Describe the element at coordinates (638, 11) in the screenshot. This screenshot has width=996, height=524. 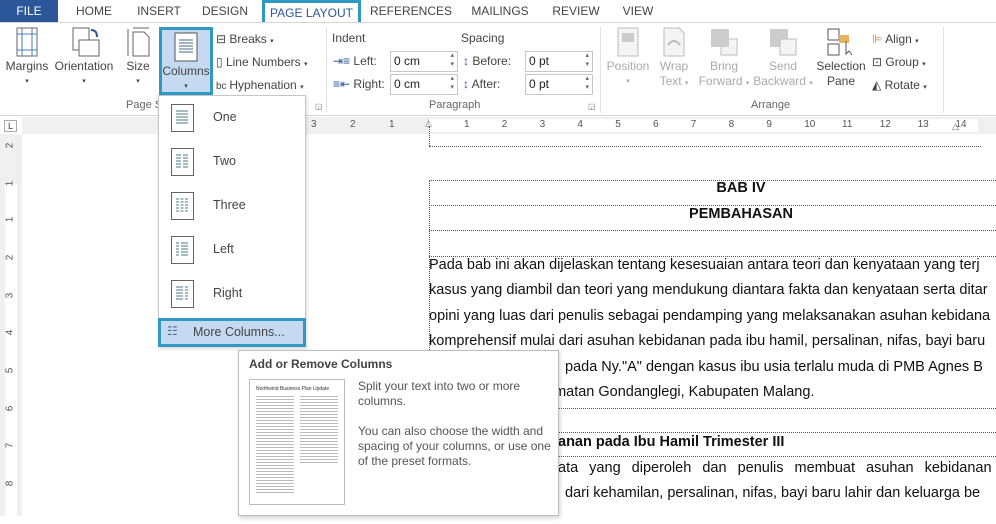
I see `tab-view: VIEW` at that location.